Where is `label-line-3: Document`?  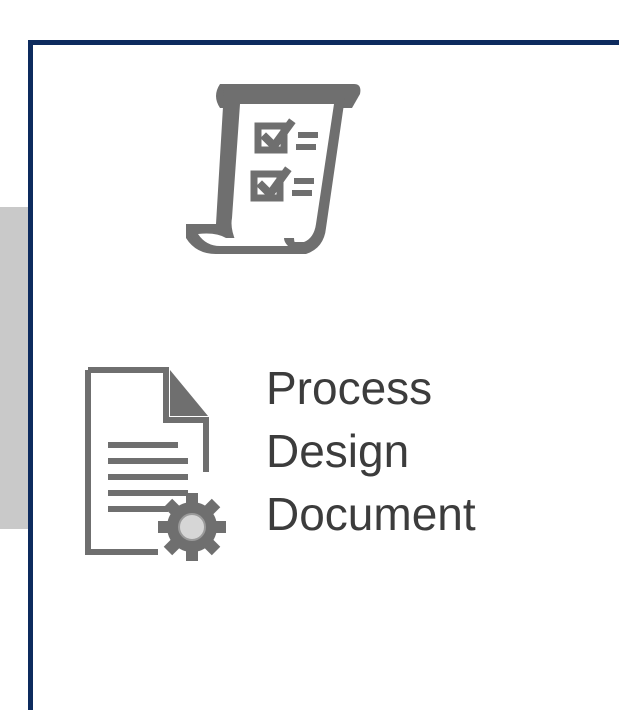 label-line-3: Document is located at coordinates (371, 514).